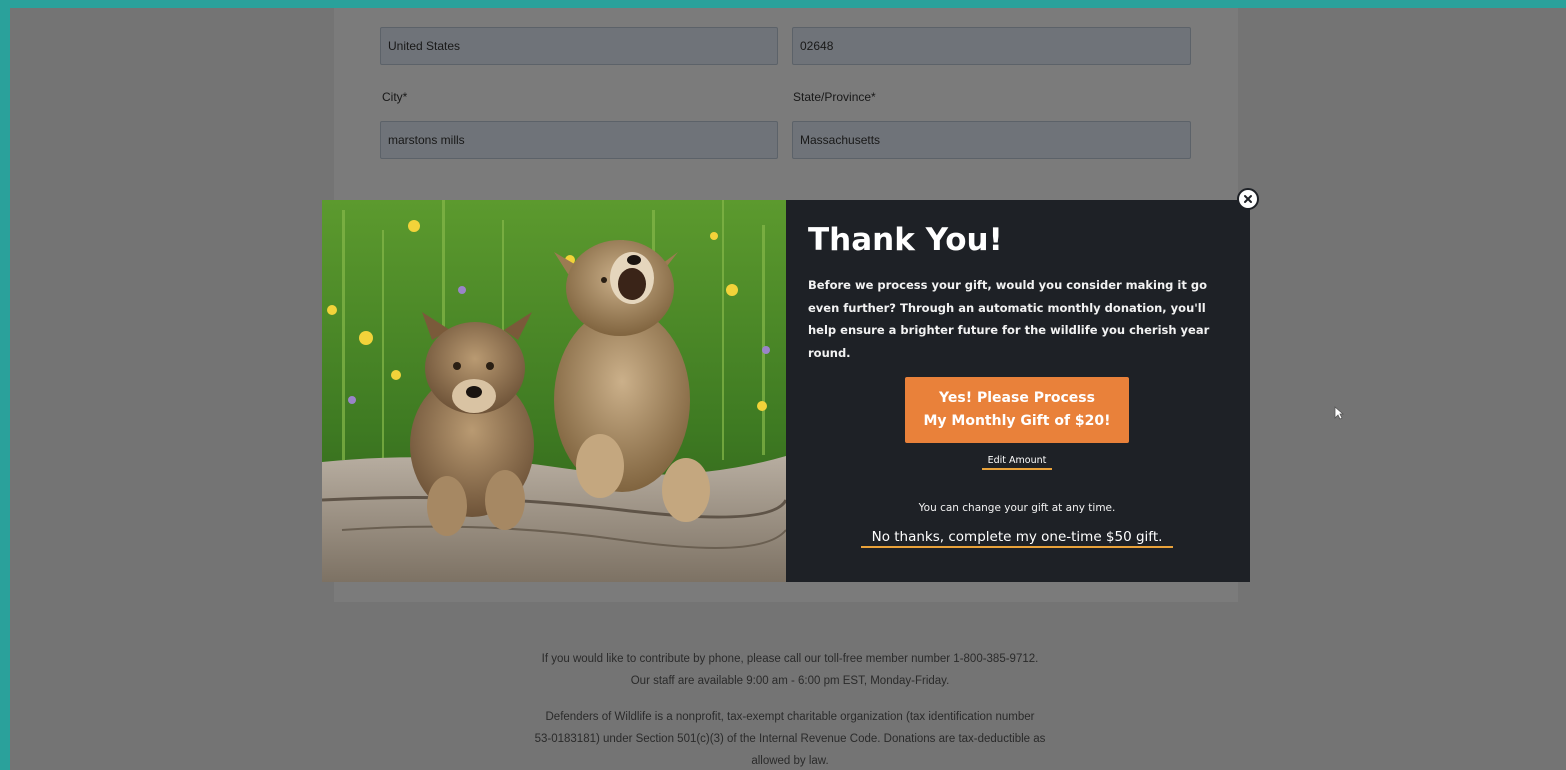 Image resolution: width=1566 pixels, height=770 pixels. What do you see at coordinates (1339, 415) in the screenshot?
I see `mouse-cursor-icon` at bounding box center [1339, 415].